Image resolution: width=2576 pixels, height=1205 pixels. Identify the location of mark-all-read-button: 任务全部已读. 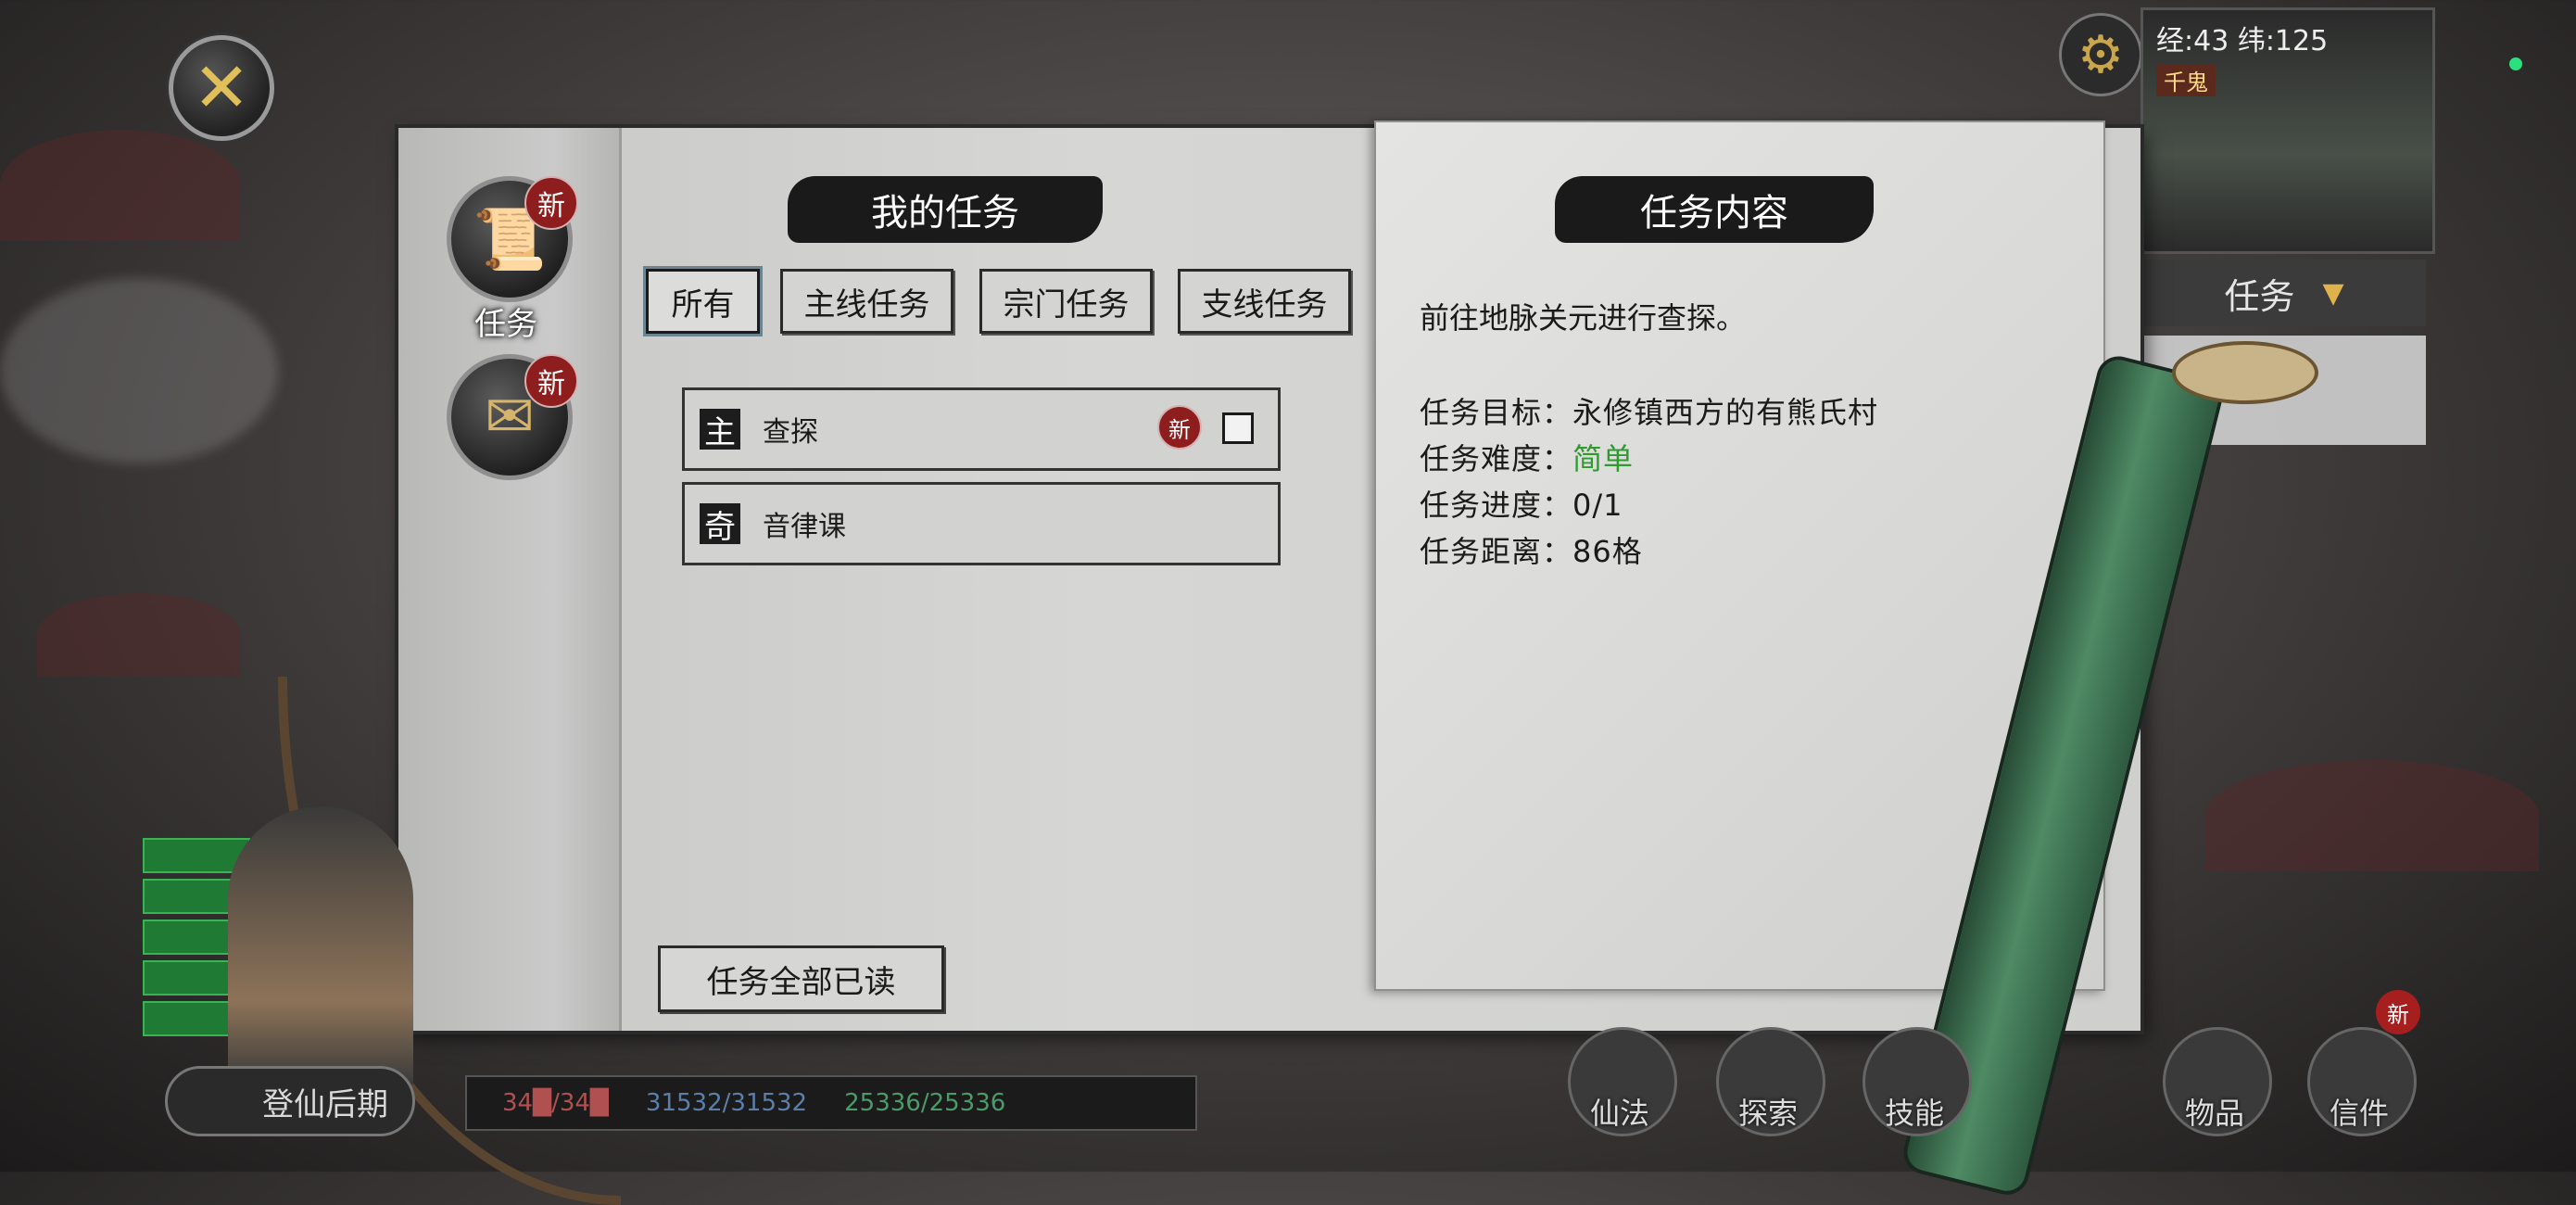
(801, 979).